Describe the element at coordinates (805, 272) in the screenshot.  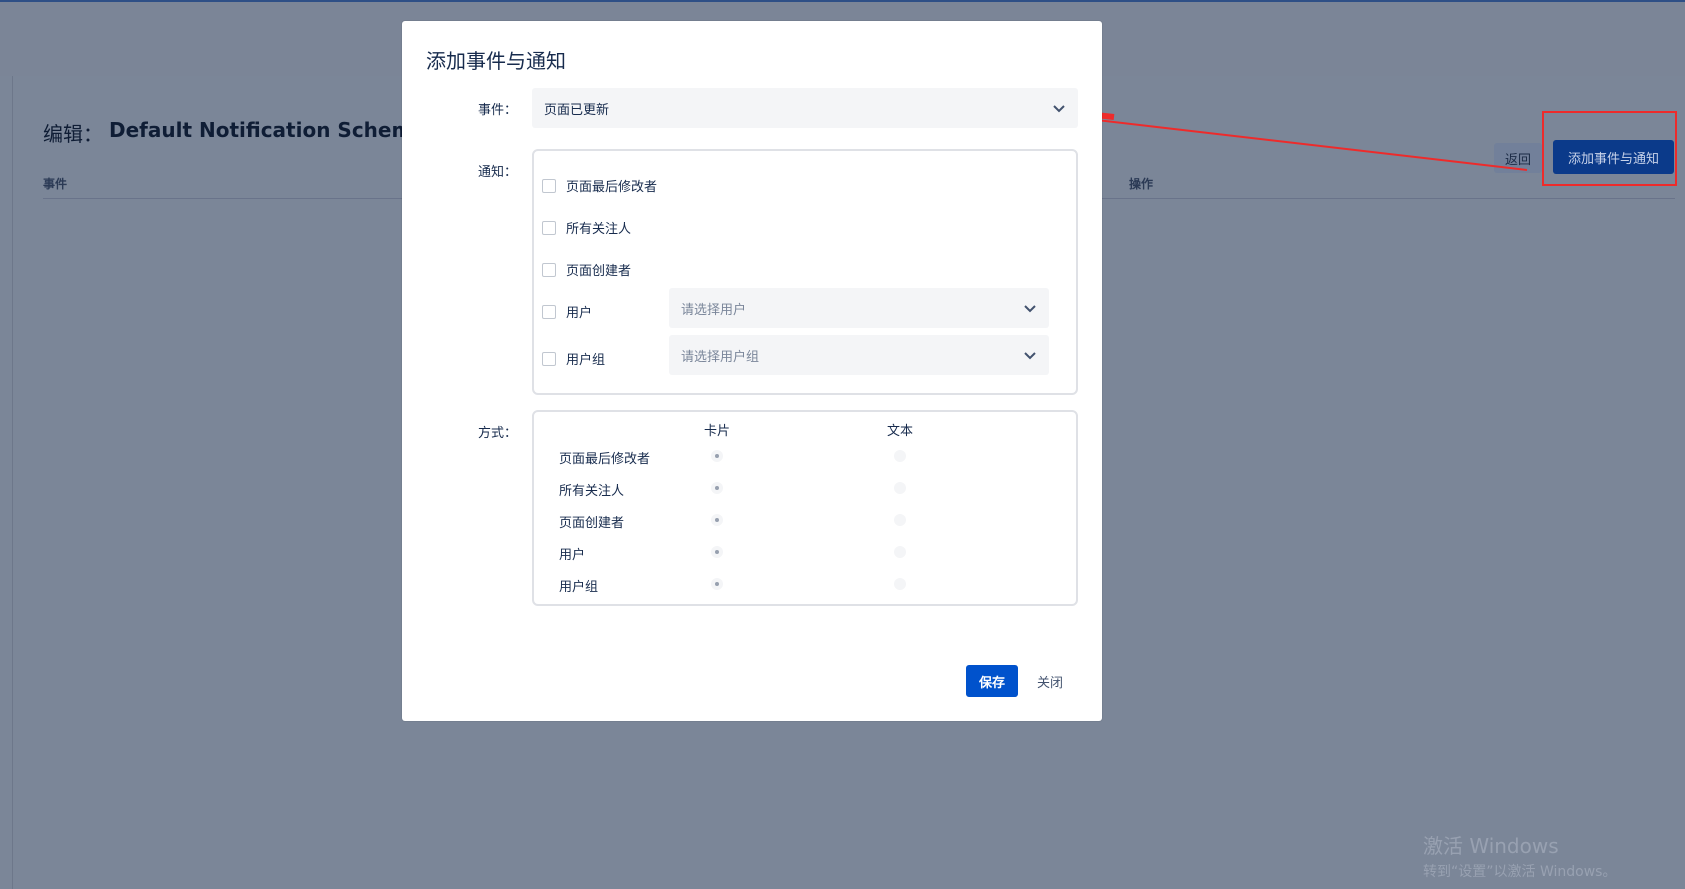
I see `notify-panel: 页面最后修改者 所有关注人 页面创建者 用户 请选择用户 用户组 请选择用户组` at that location.